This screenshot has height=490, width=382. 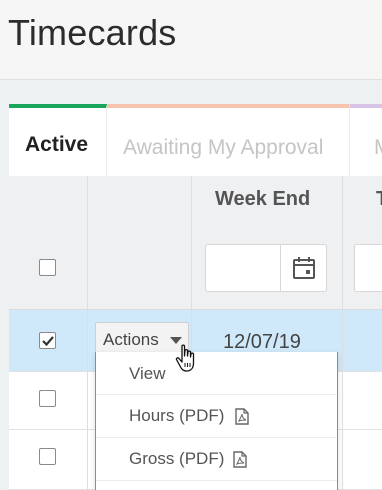 I want to click on tab-more: M, so click(x=366, y=140).